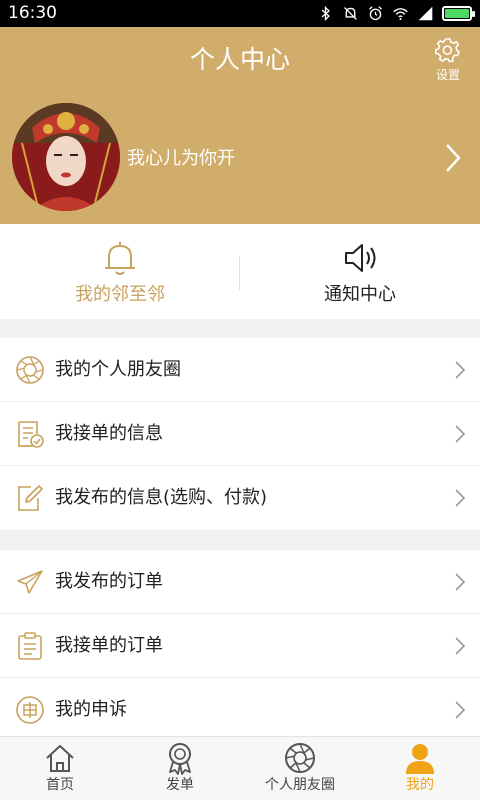 This screenshot has height=800, width=480. I want to click on nav-personal-moments-label: 个人朋友圈, so click(300, 785).